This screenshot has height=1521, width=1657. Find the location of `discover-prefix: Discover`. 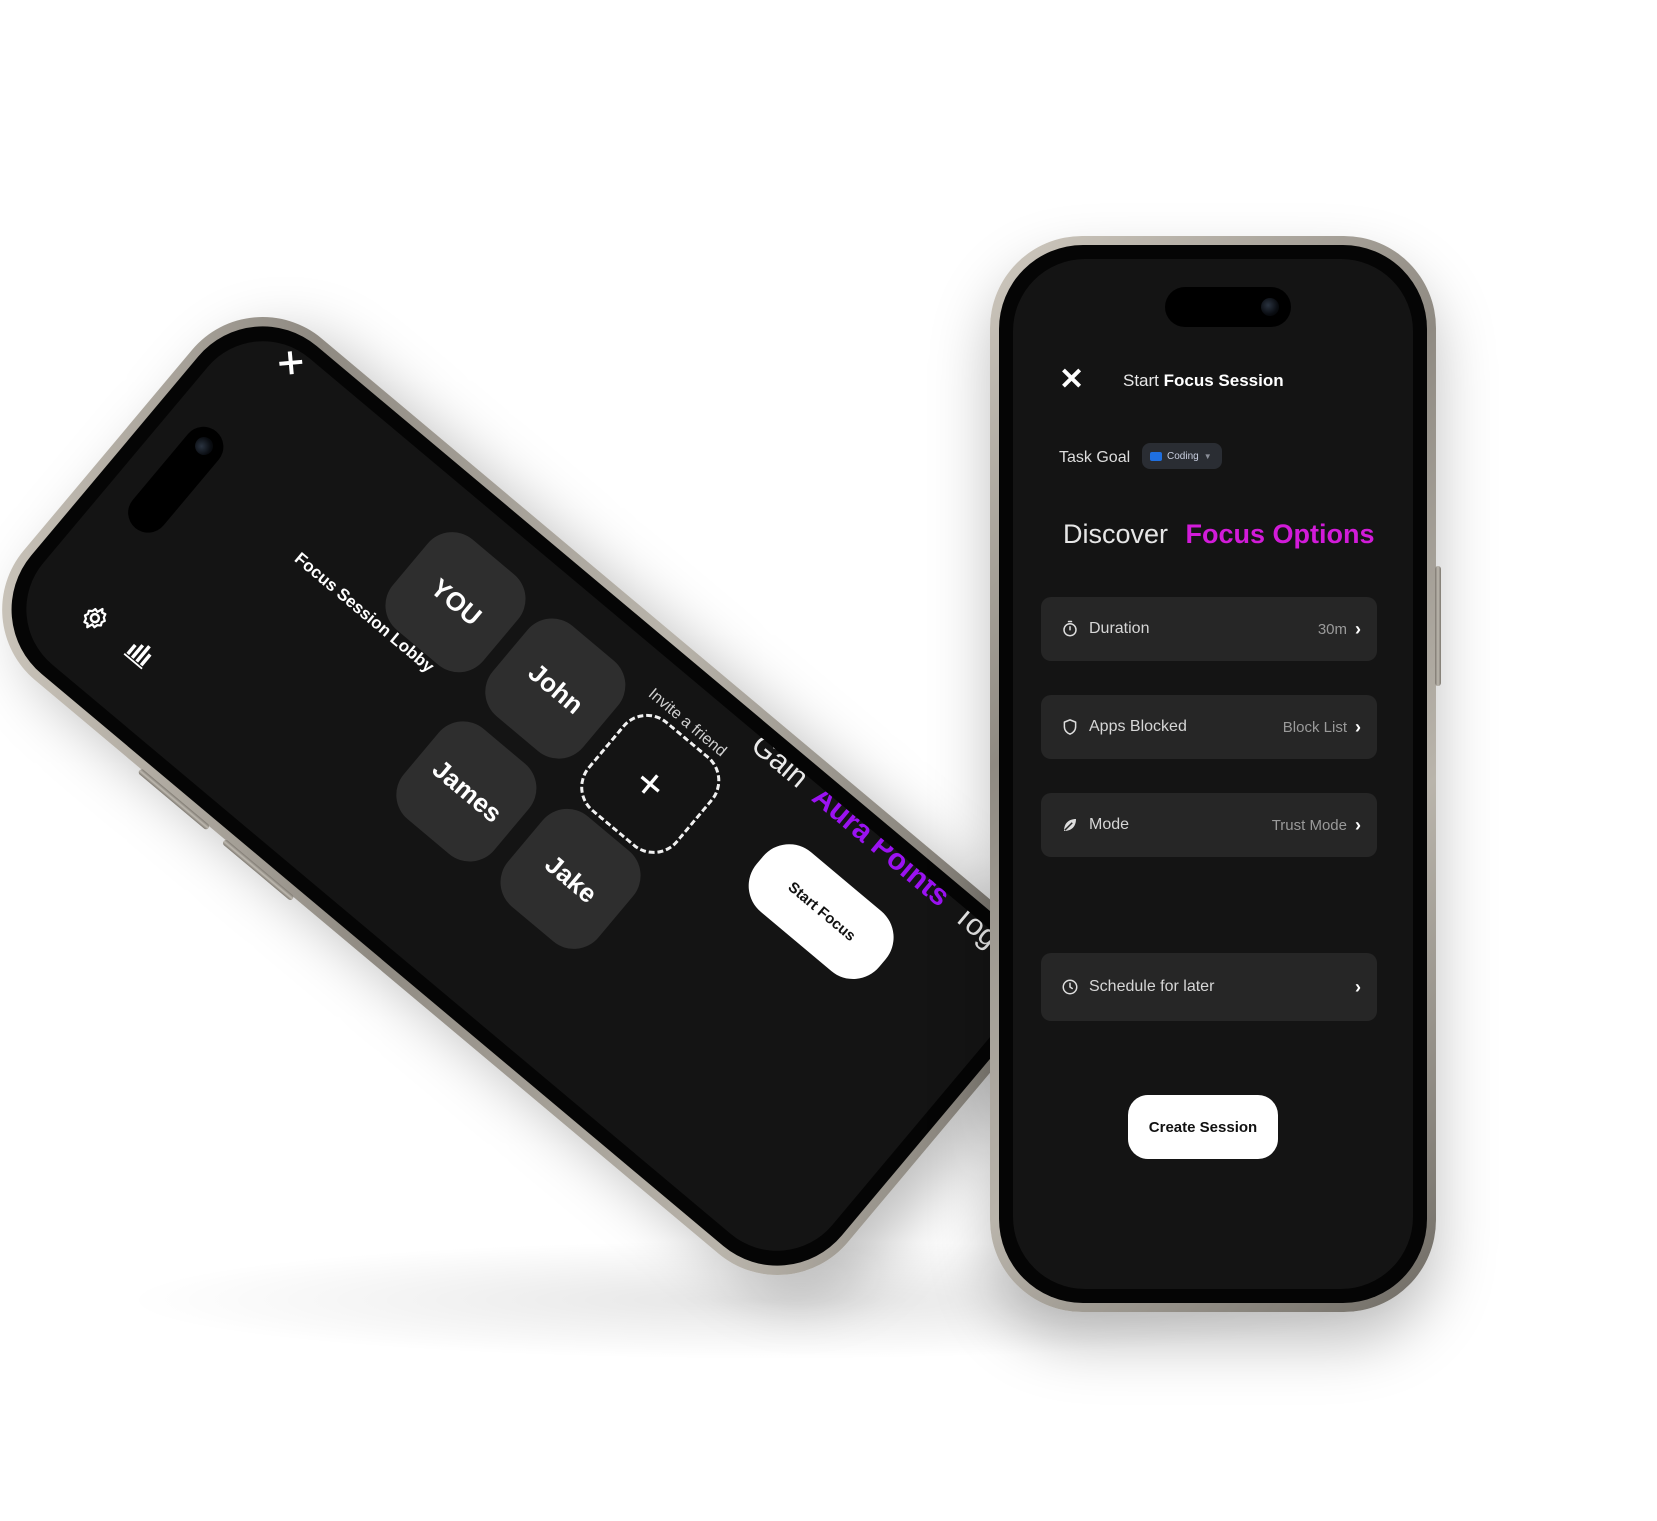

discover-prefix: Discover is located at coordinates (1116, 534).